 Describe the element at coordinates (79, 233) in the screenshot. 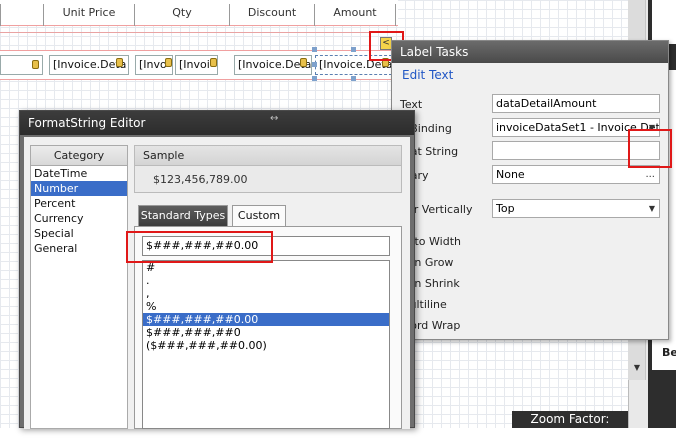

I see `category-item: Special` at that location.